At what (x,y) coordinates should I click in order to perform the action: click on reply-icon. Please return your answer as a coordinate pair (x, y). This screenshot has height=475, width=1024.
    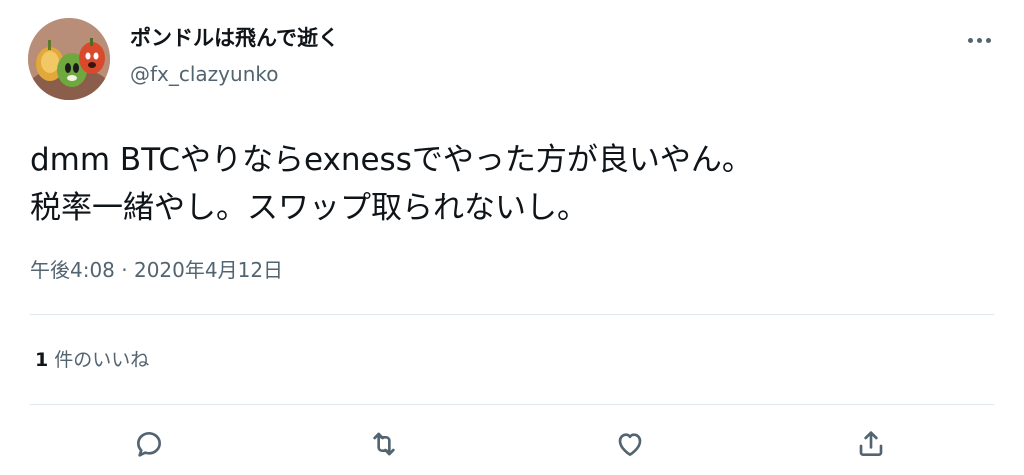
    Looking at the image, I should click on (149, 444).